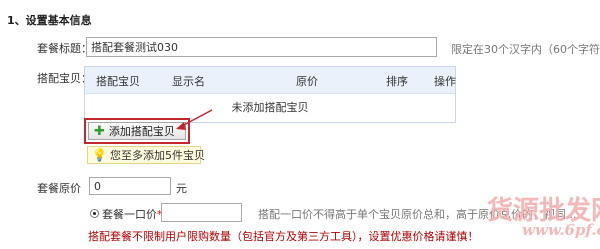  I want to click on package-title-input, so click(261, 47).